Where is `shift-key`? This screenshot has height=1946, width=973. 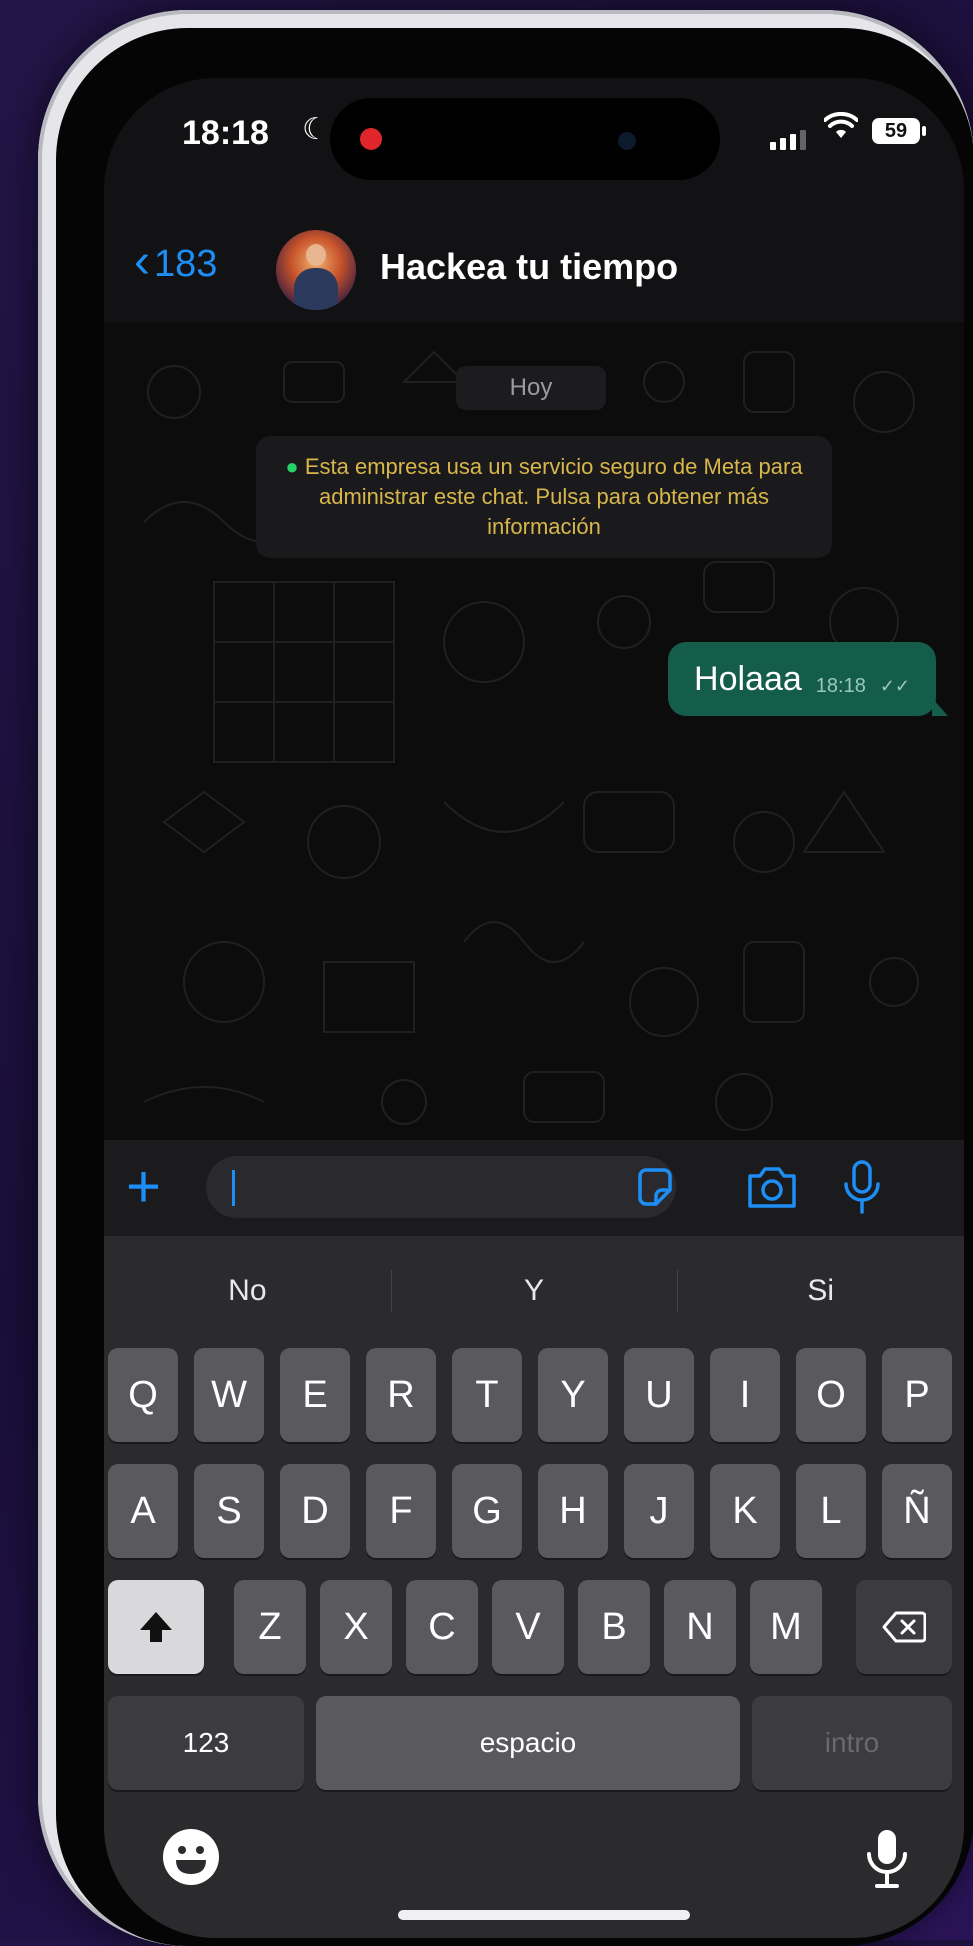 shift-key is located at coordinates (156, 1627).